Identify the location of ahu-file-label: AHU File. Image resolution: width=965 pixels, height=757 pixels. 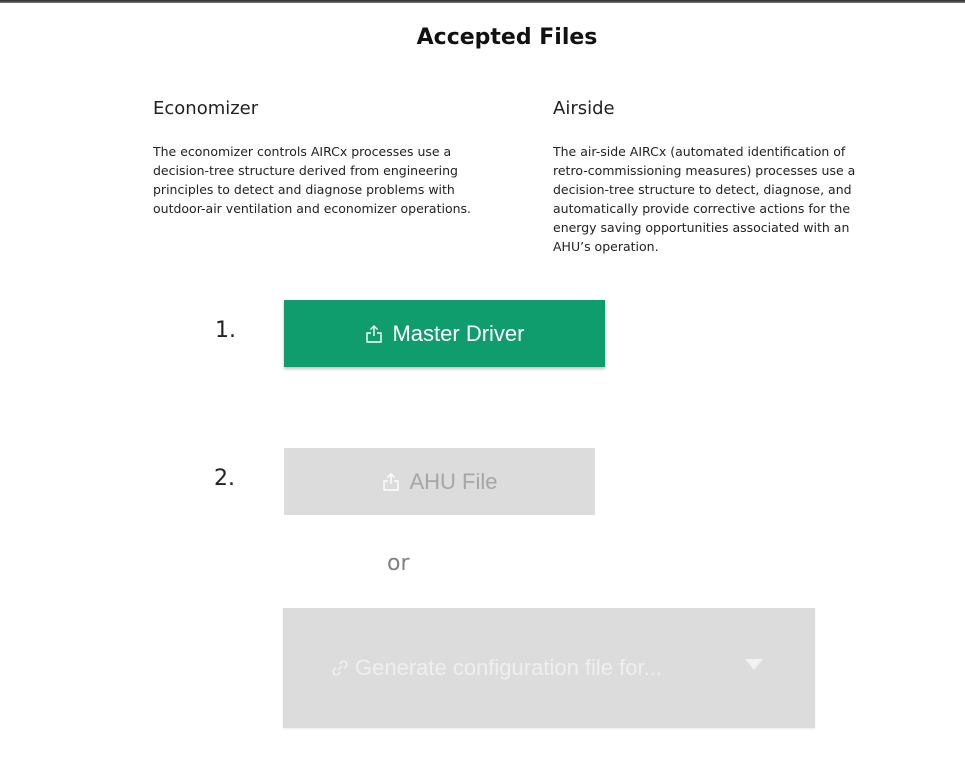
(453, 481).